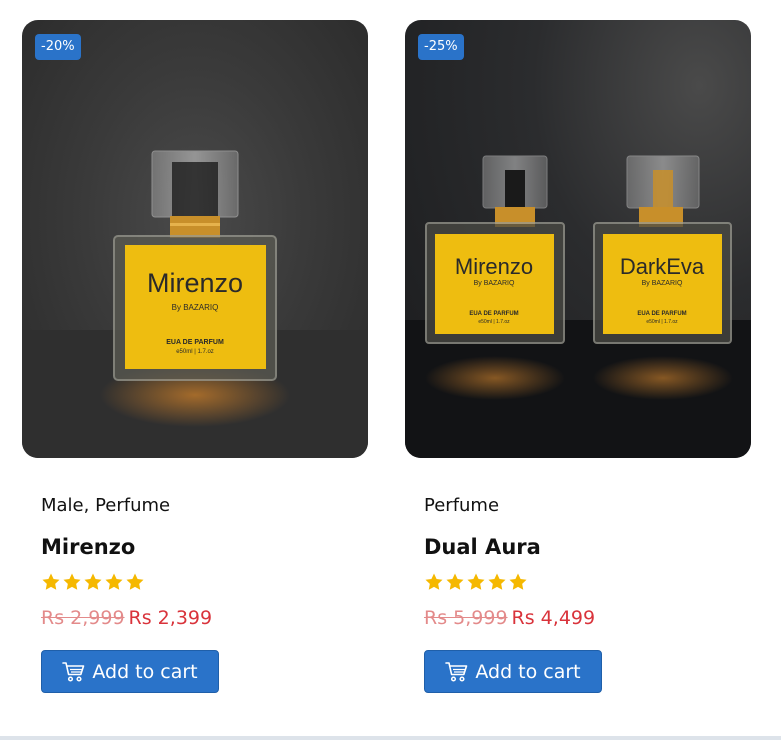 This screenshot has width=781, height=740. What do you see at coordinates (390, 738) in the screenshot?
I see `section-divider` at bounding box center [390, 738].